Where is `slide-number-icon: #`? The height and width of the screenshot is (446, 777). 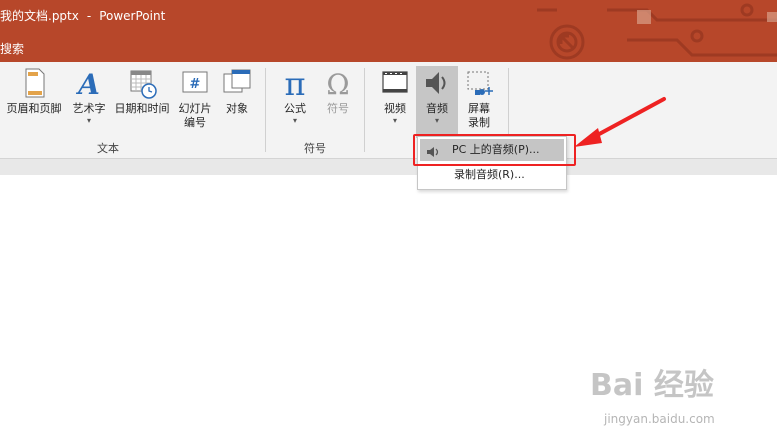 slide-number-icon: # is located at coordinates (195, 83).